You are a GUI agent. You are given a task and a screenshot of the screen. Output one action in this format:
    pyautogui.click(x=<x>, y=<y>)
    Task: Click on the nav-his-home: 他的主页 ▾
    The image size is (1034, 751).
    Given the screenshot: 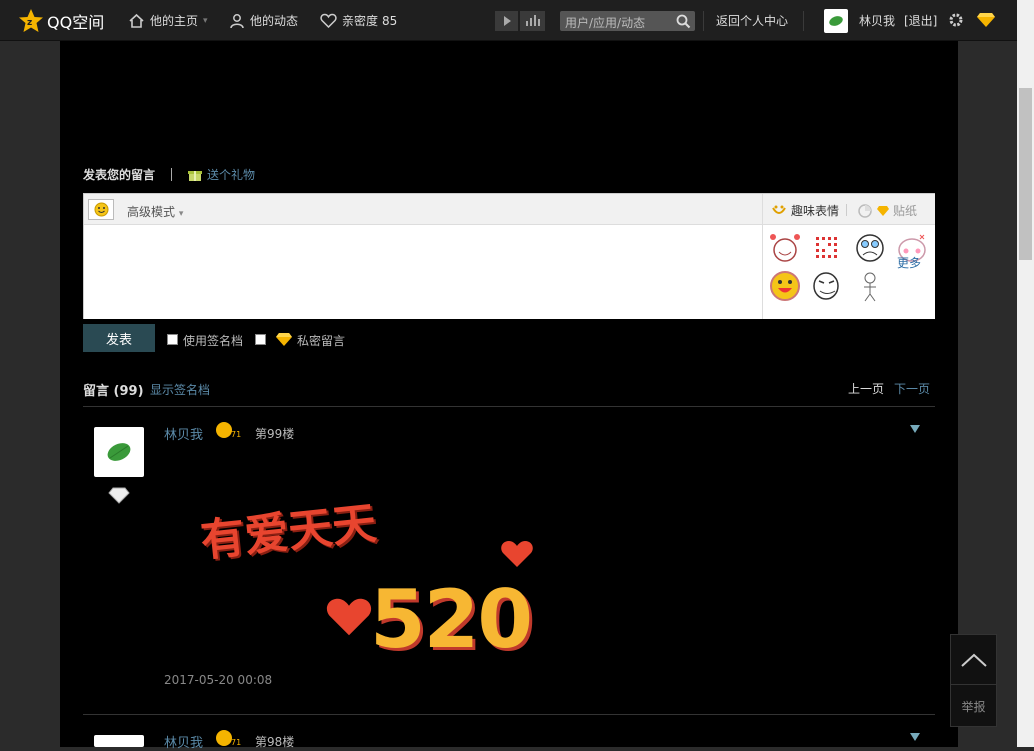 What is the action you would take?
    pyautogui.click(x=168, y=20)
    